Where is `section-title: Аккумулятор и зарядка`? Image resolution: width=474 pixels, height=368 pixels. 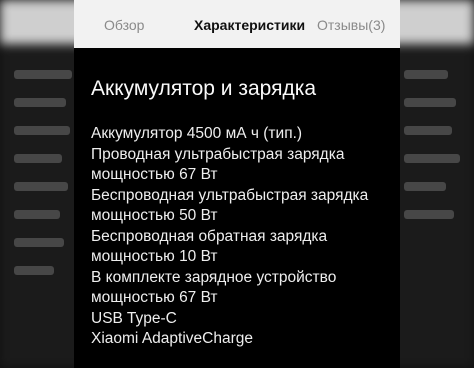 section-title: Аккумулятор и зарядка is located at coordinates (204, 88).